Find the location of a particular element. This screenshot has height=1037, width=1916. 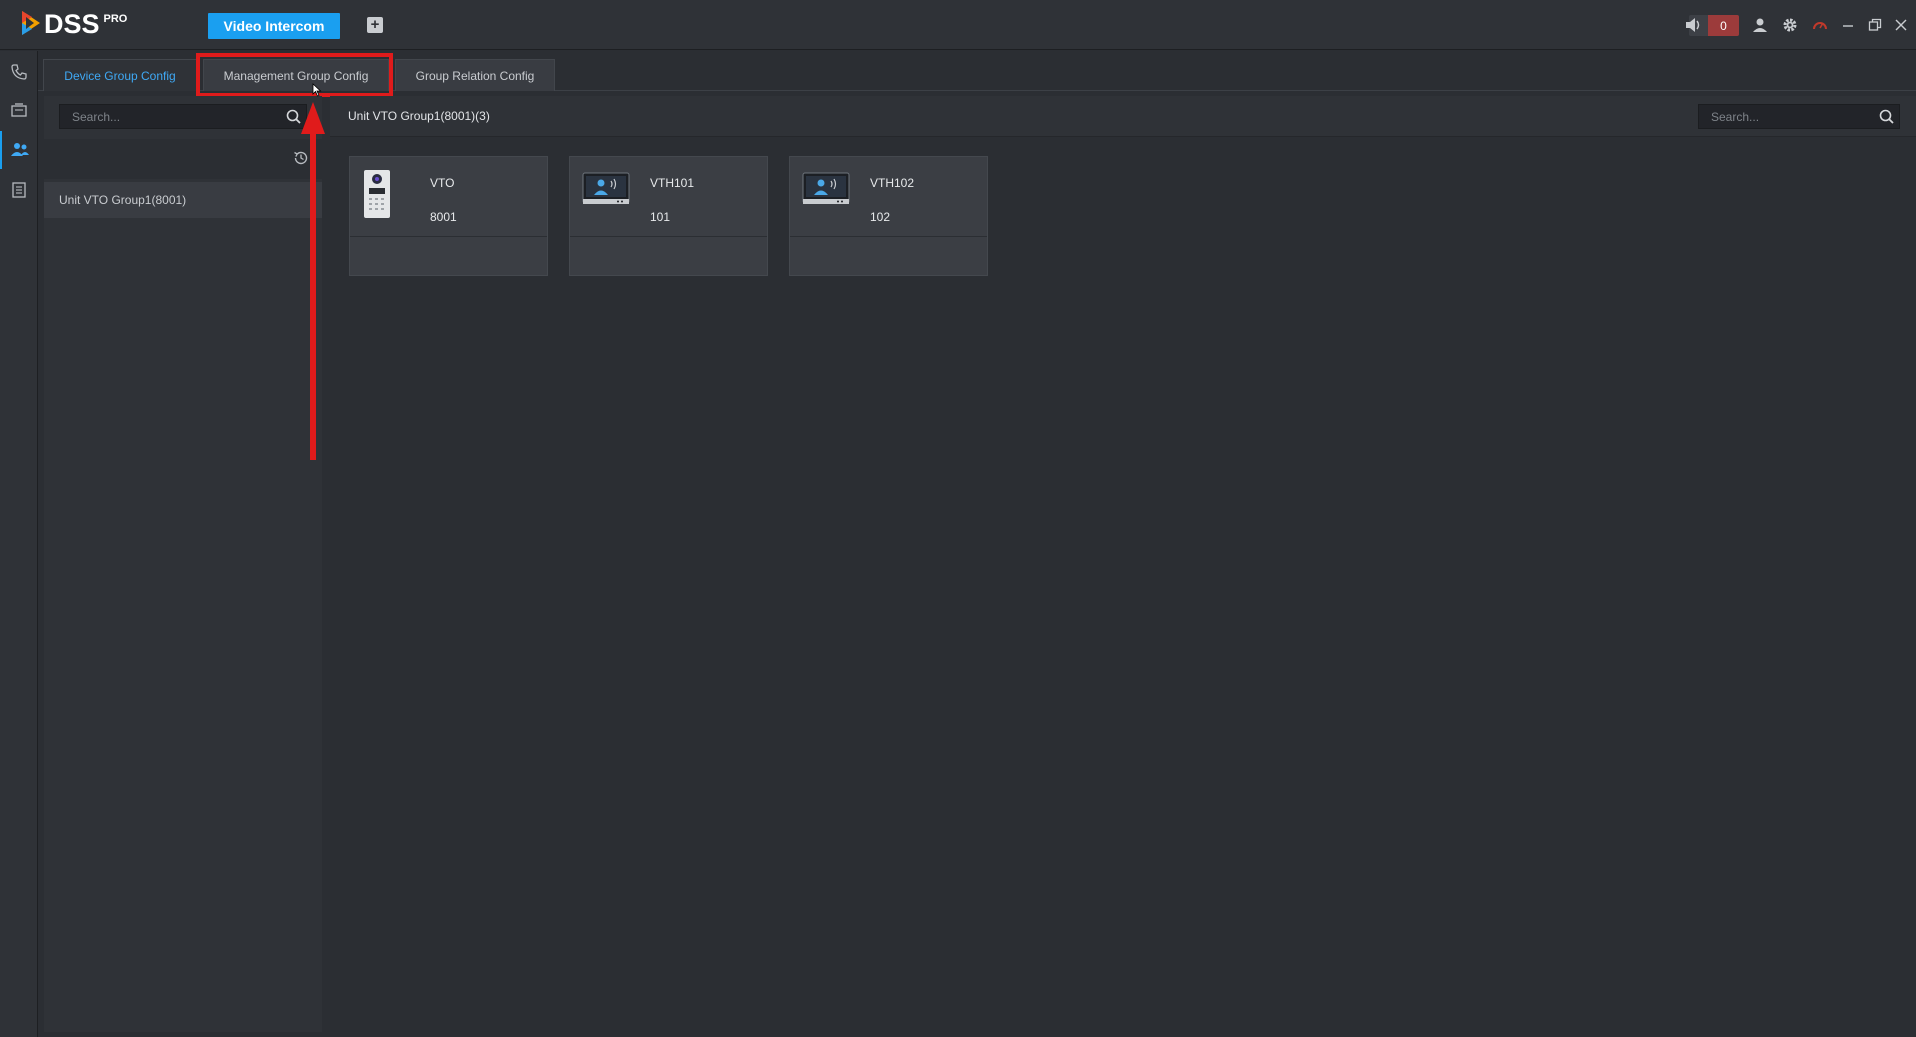

device-number: 8001 is located at coordinates (443, 217).